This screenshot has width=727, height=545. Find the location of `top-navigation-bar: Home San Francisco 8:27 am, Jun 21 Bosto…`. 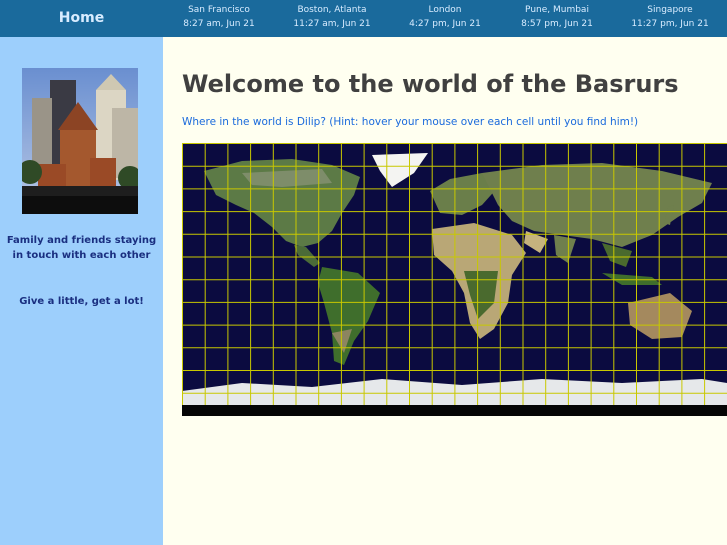

top-navigation-bar: Home San Francisco 8:27 am, Jun 21 Bosto… is located at coordinates (363, 18).